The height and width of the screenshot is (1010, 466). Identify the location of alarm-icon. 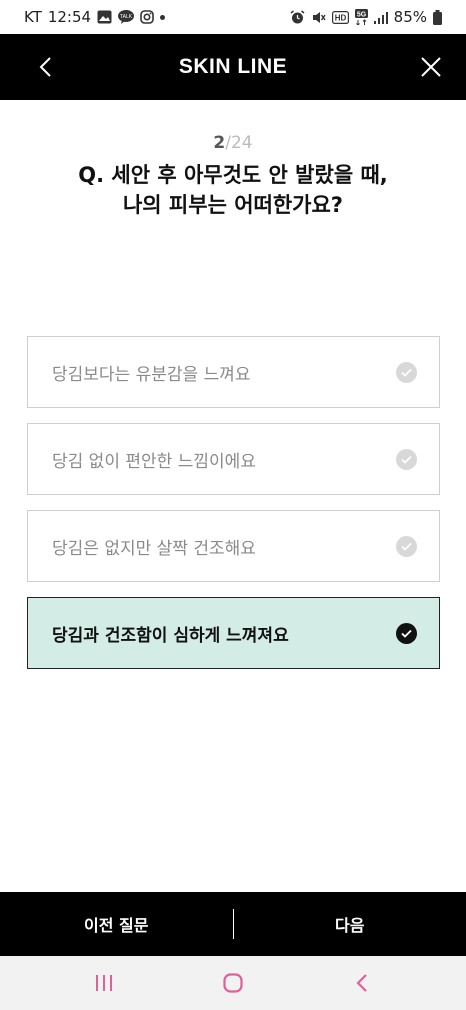
(297, 17).